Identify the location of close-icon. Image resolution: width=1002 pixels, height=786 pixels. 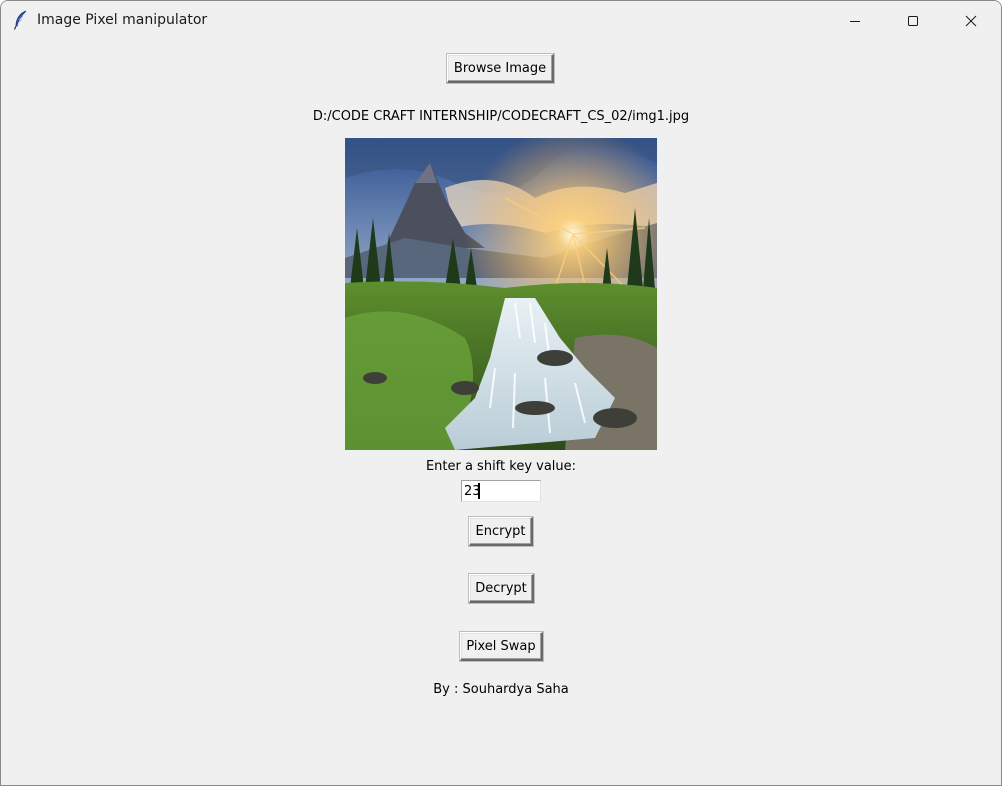
(971, 21).